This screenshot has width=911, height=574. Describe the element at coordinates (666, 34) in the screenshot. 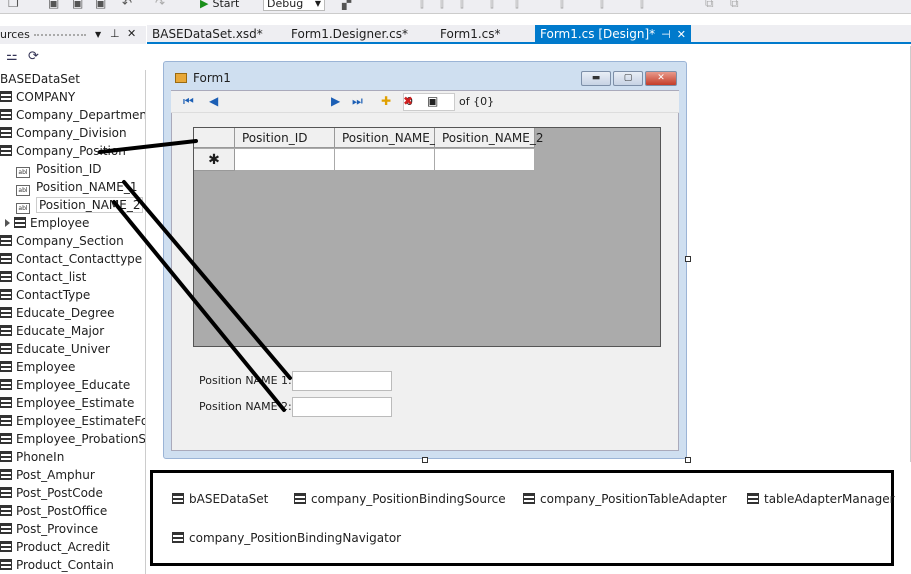

I see `pin-icon: ⊣` at that location.